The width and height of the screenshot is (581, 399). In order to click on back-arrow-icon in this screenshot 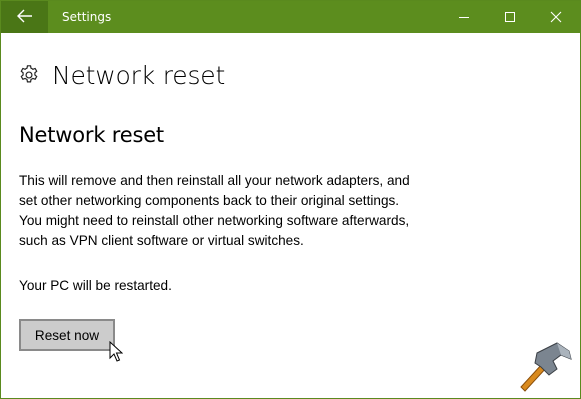, I will do `click(24, 17)`.